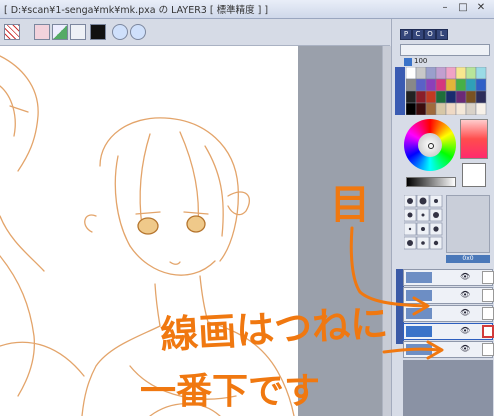 The image size is (494, 416). What do you see at coordinates (350, 205) in the screenshot?
I see `annotation-eye-label: 目` at bounding box center [350, 205].